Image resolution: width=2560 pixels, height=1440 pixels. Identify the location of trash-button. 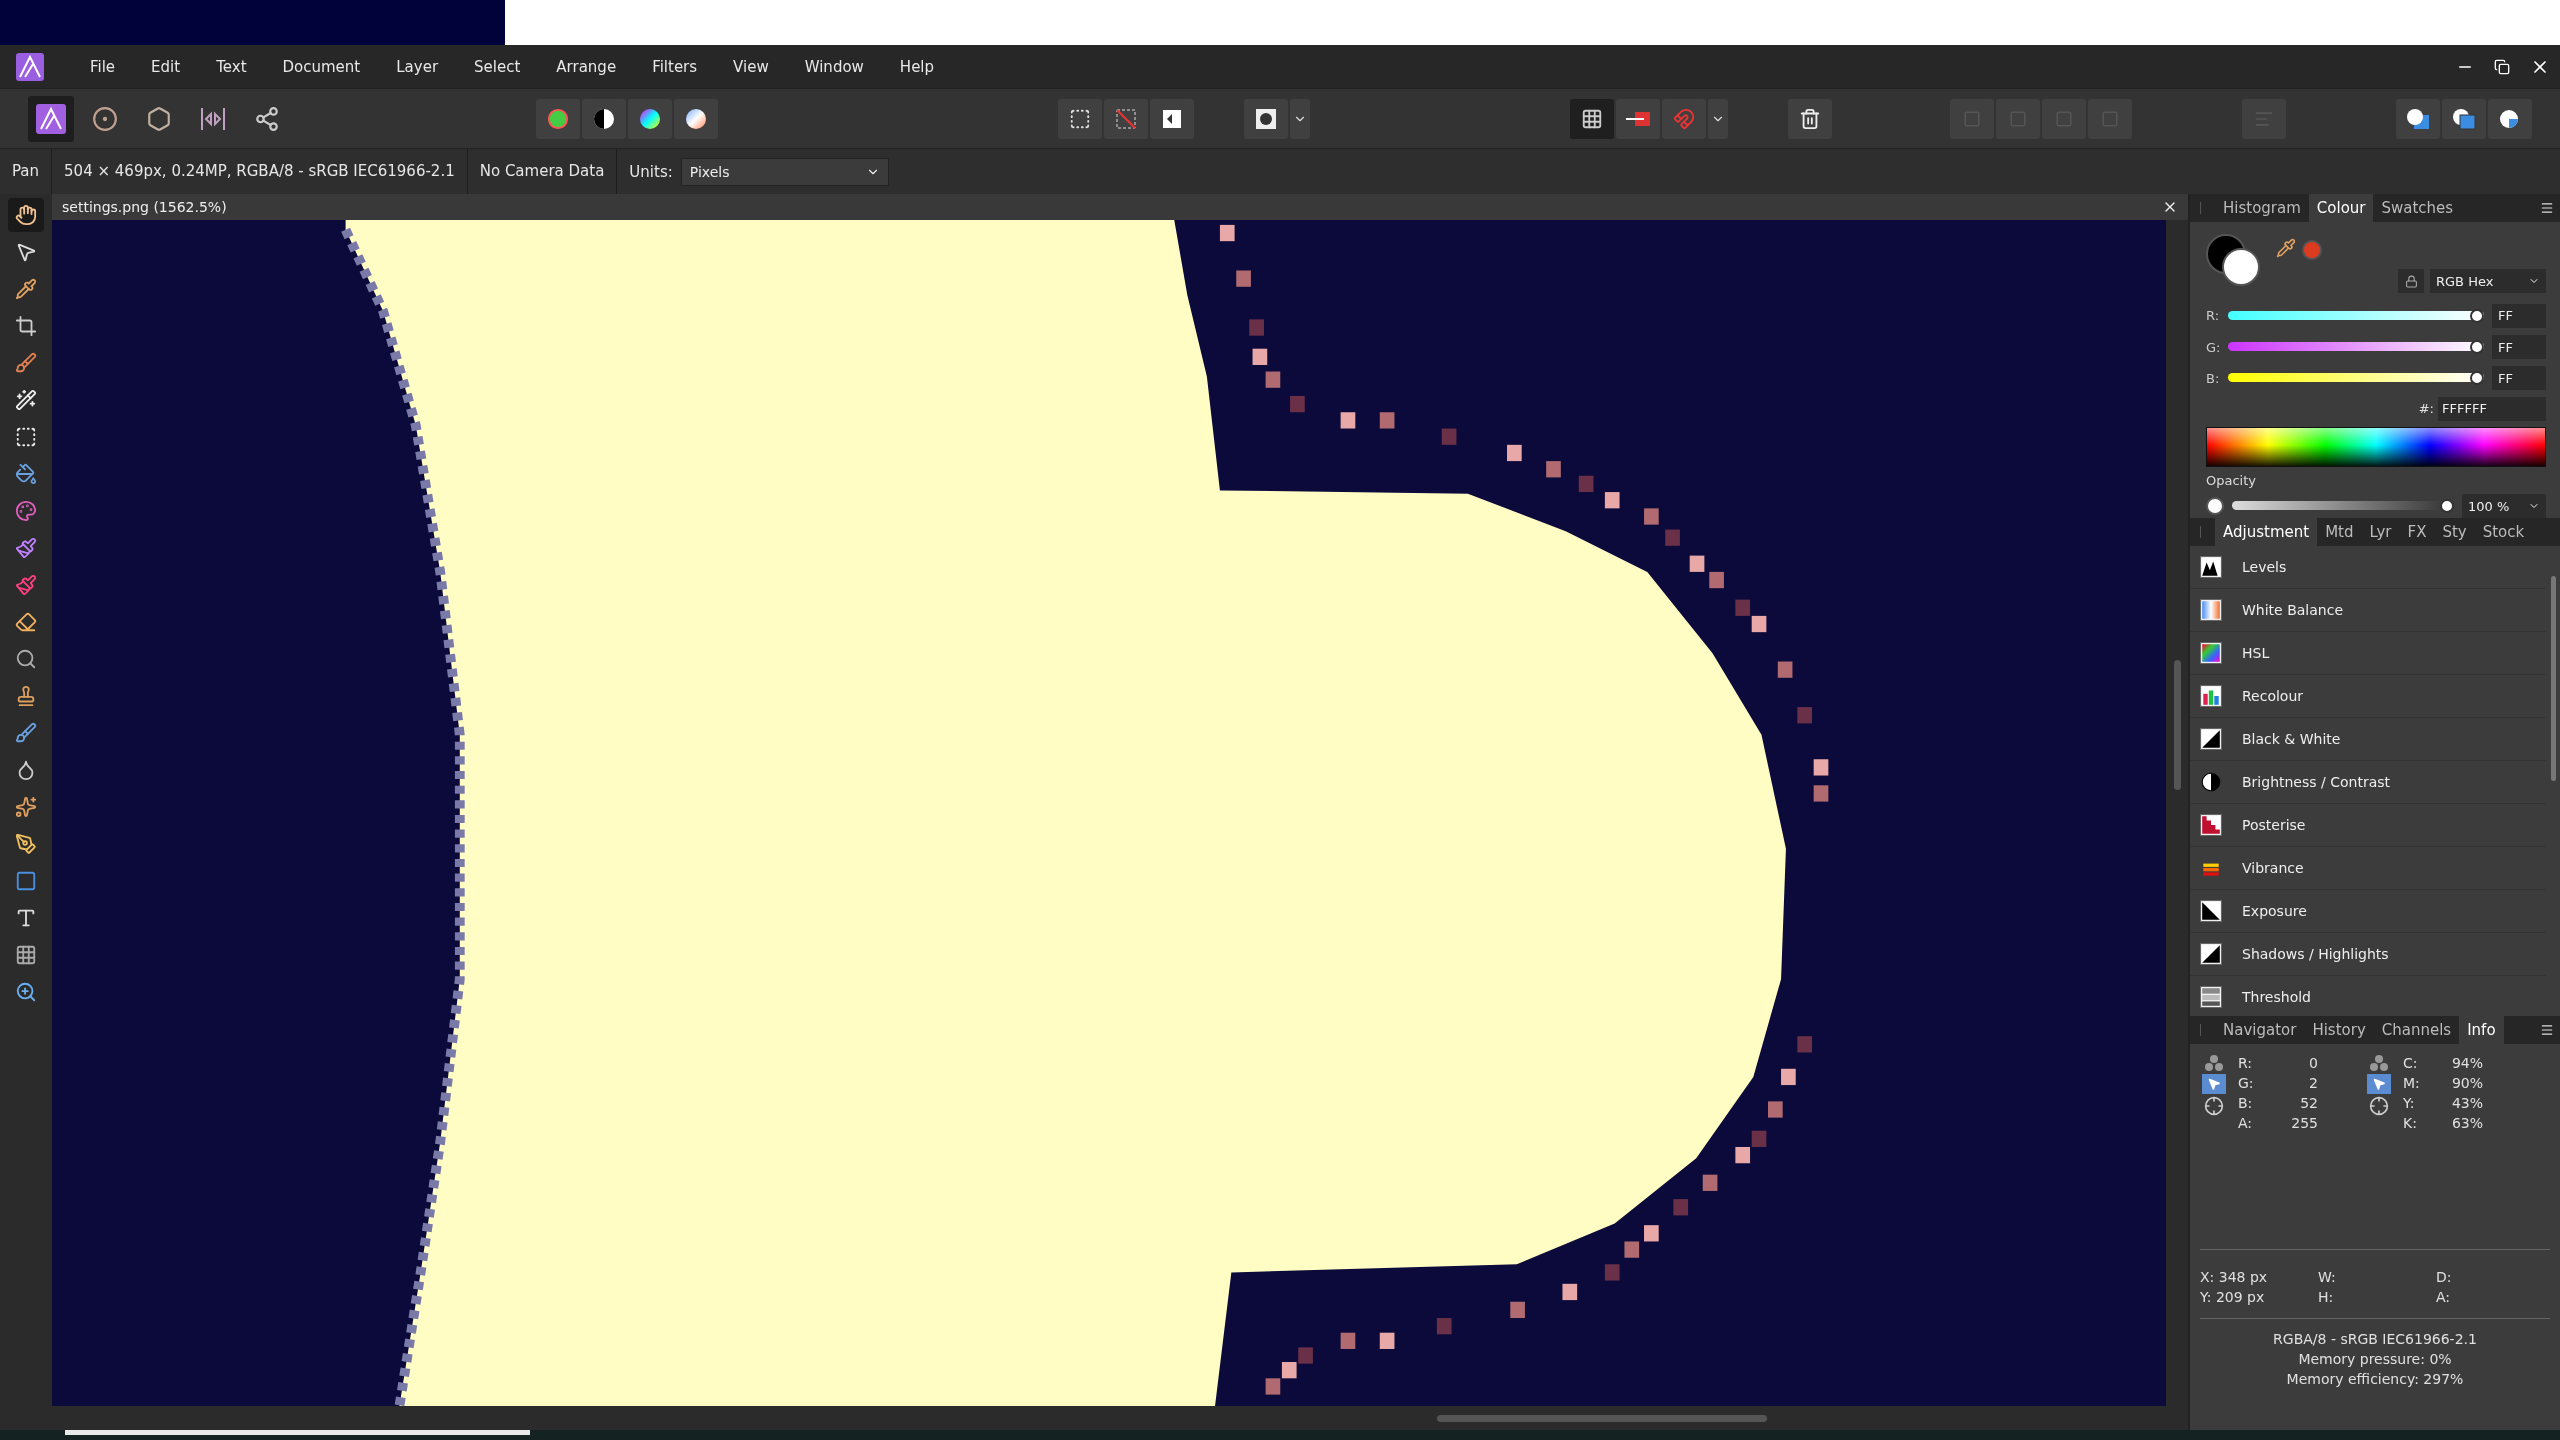
(1810, 118).